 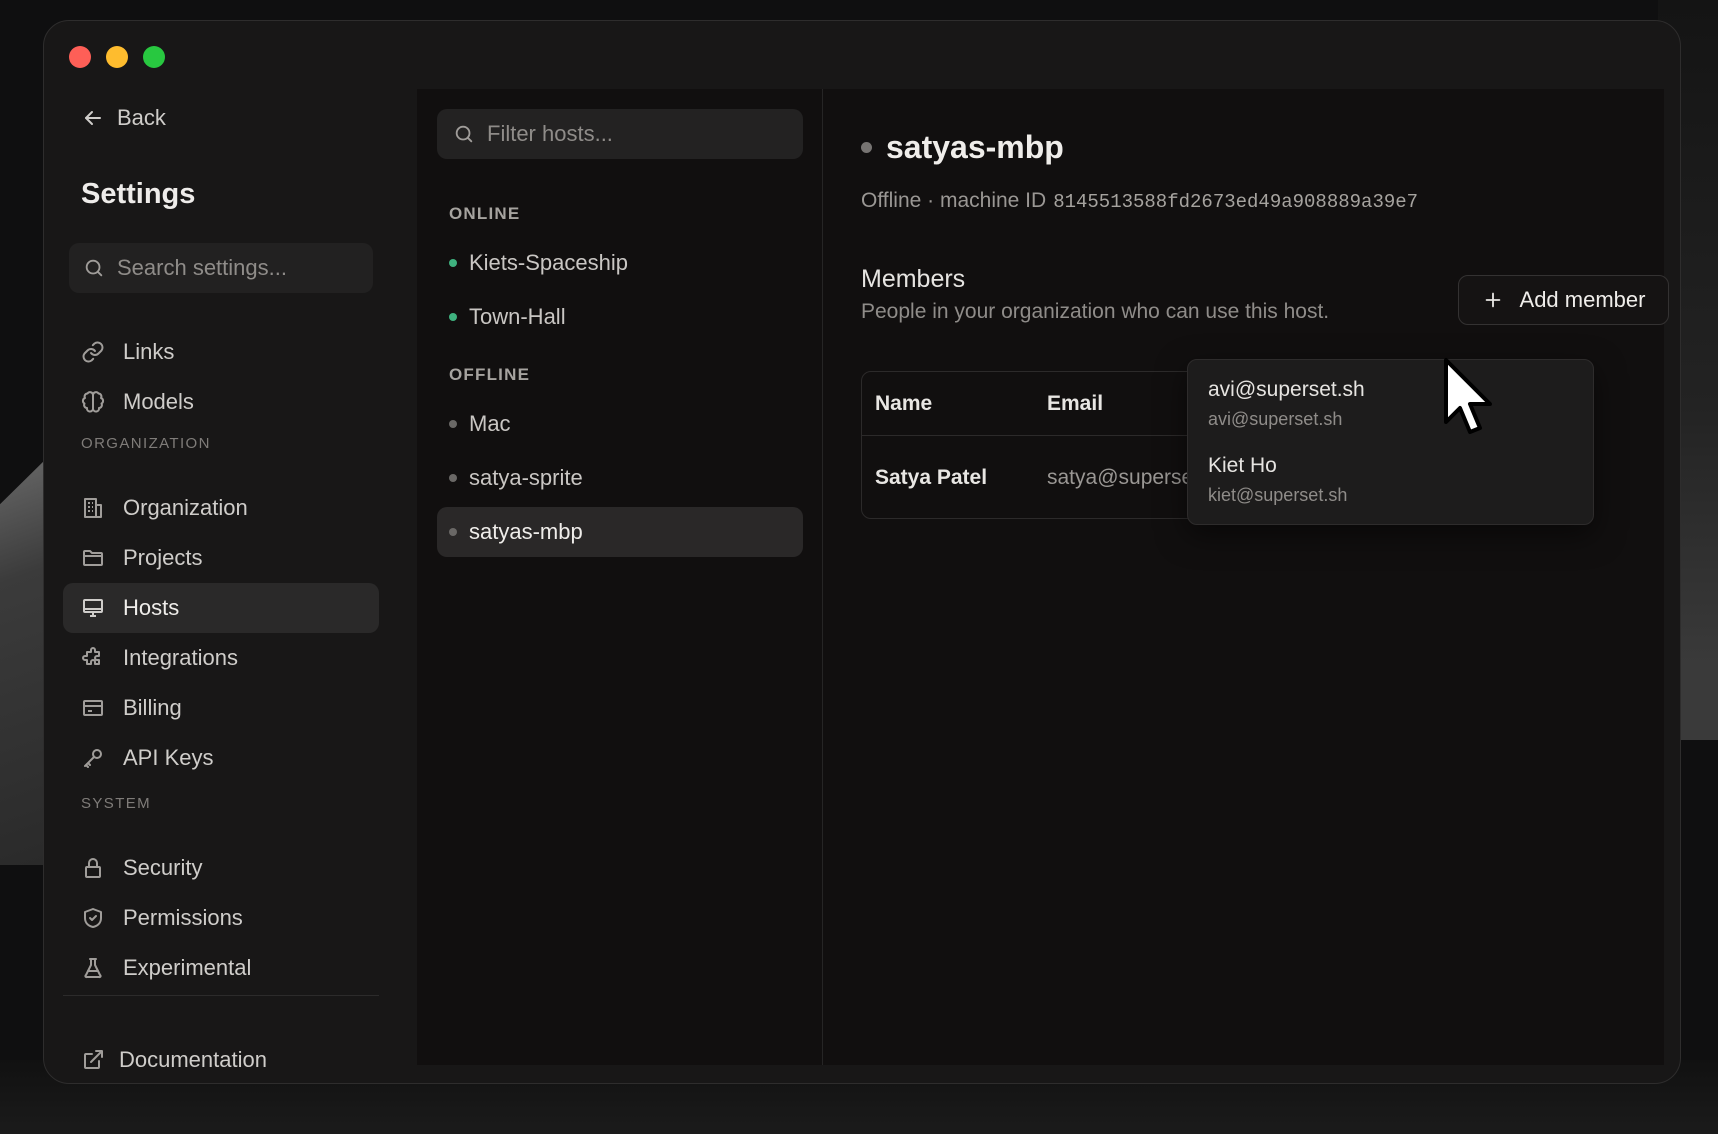 What do you see at coordinates (517, 316) in the screenshot?
I see `host-name: Town-Hall` at bounding box center [517, 316].